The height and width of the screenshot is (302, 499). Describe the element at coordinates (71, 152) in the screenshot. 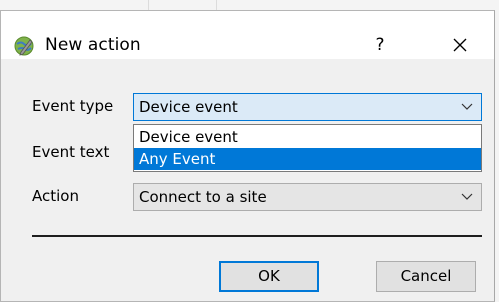

I see `event-text-label: Event text` at that location.